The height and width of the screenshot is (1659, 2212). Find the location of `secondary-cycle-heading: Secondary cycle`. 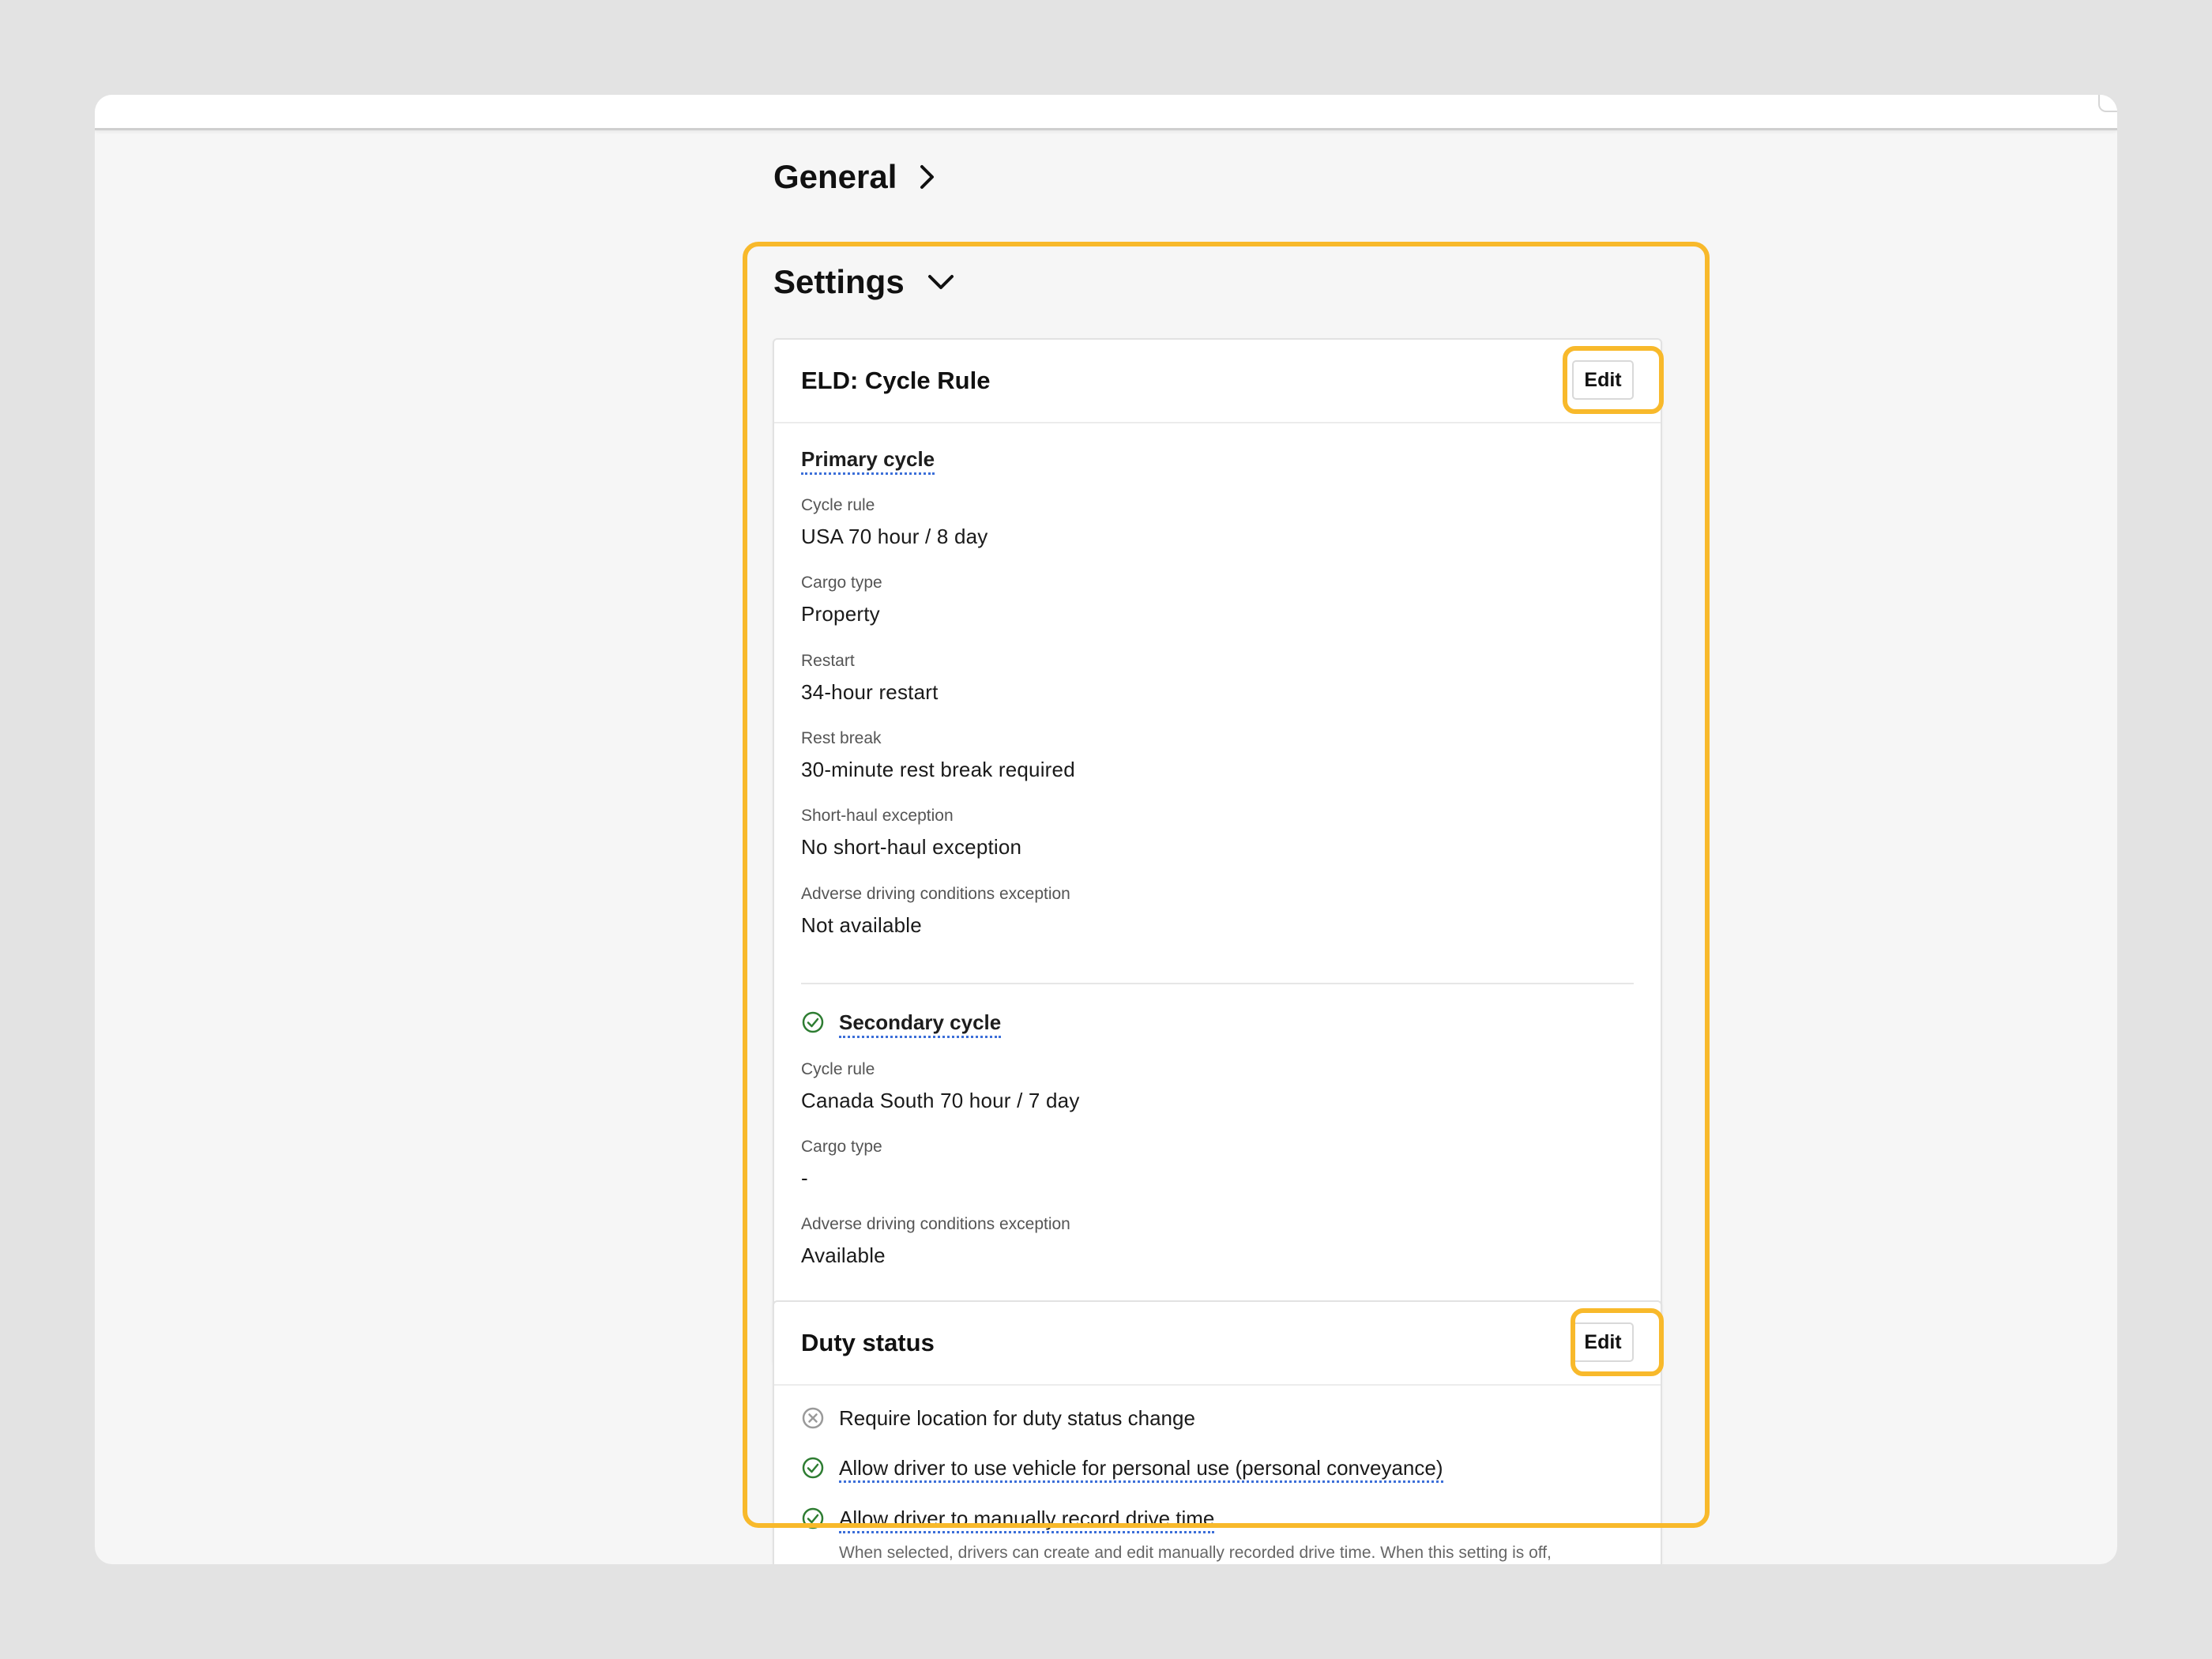

secondary-cycle-heading: Secondary cycle is located at coordinates (921, 1024).